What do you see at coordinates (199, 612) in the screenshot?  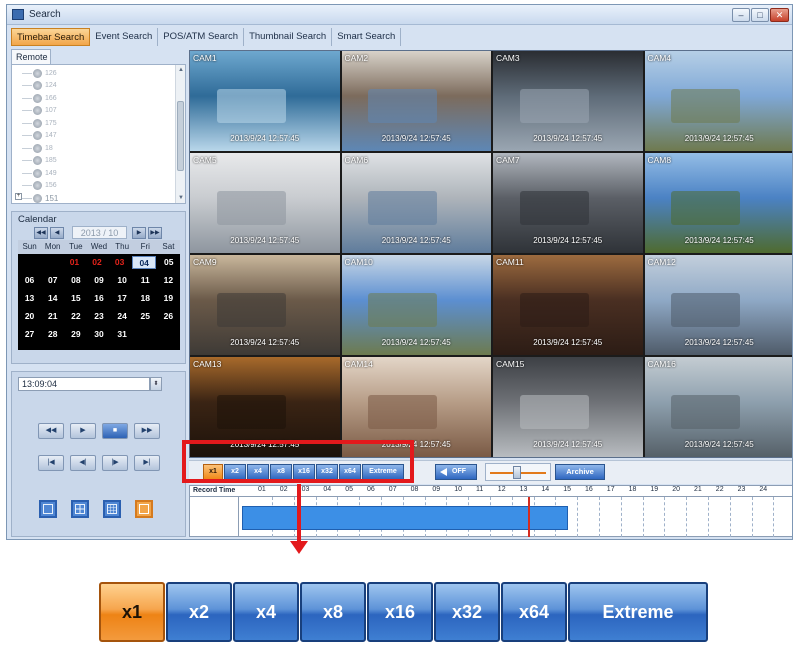 I see `zoom-speed-x2-button: x2` at bounding box center [199, 612].